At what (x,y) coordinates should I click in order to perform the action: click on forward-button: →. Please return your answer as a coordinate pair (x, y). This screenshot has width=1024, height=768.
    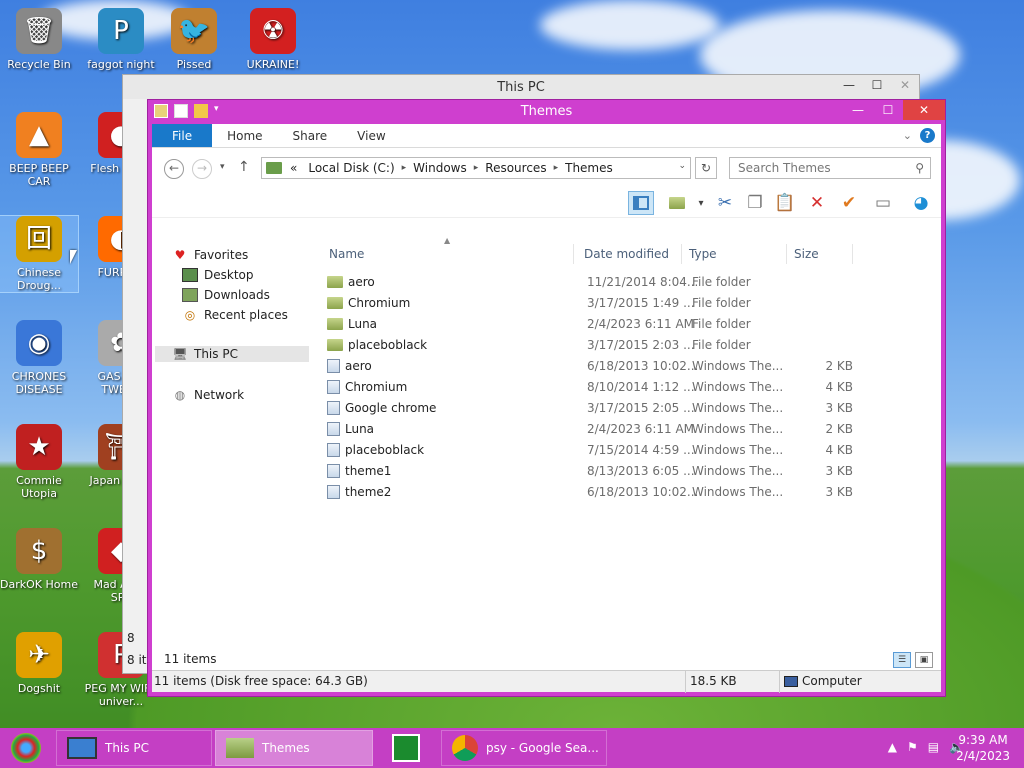
    Looking at the image, I should click on (202, 169).